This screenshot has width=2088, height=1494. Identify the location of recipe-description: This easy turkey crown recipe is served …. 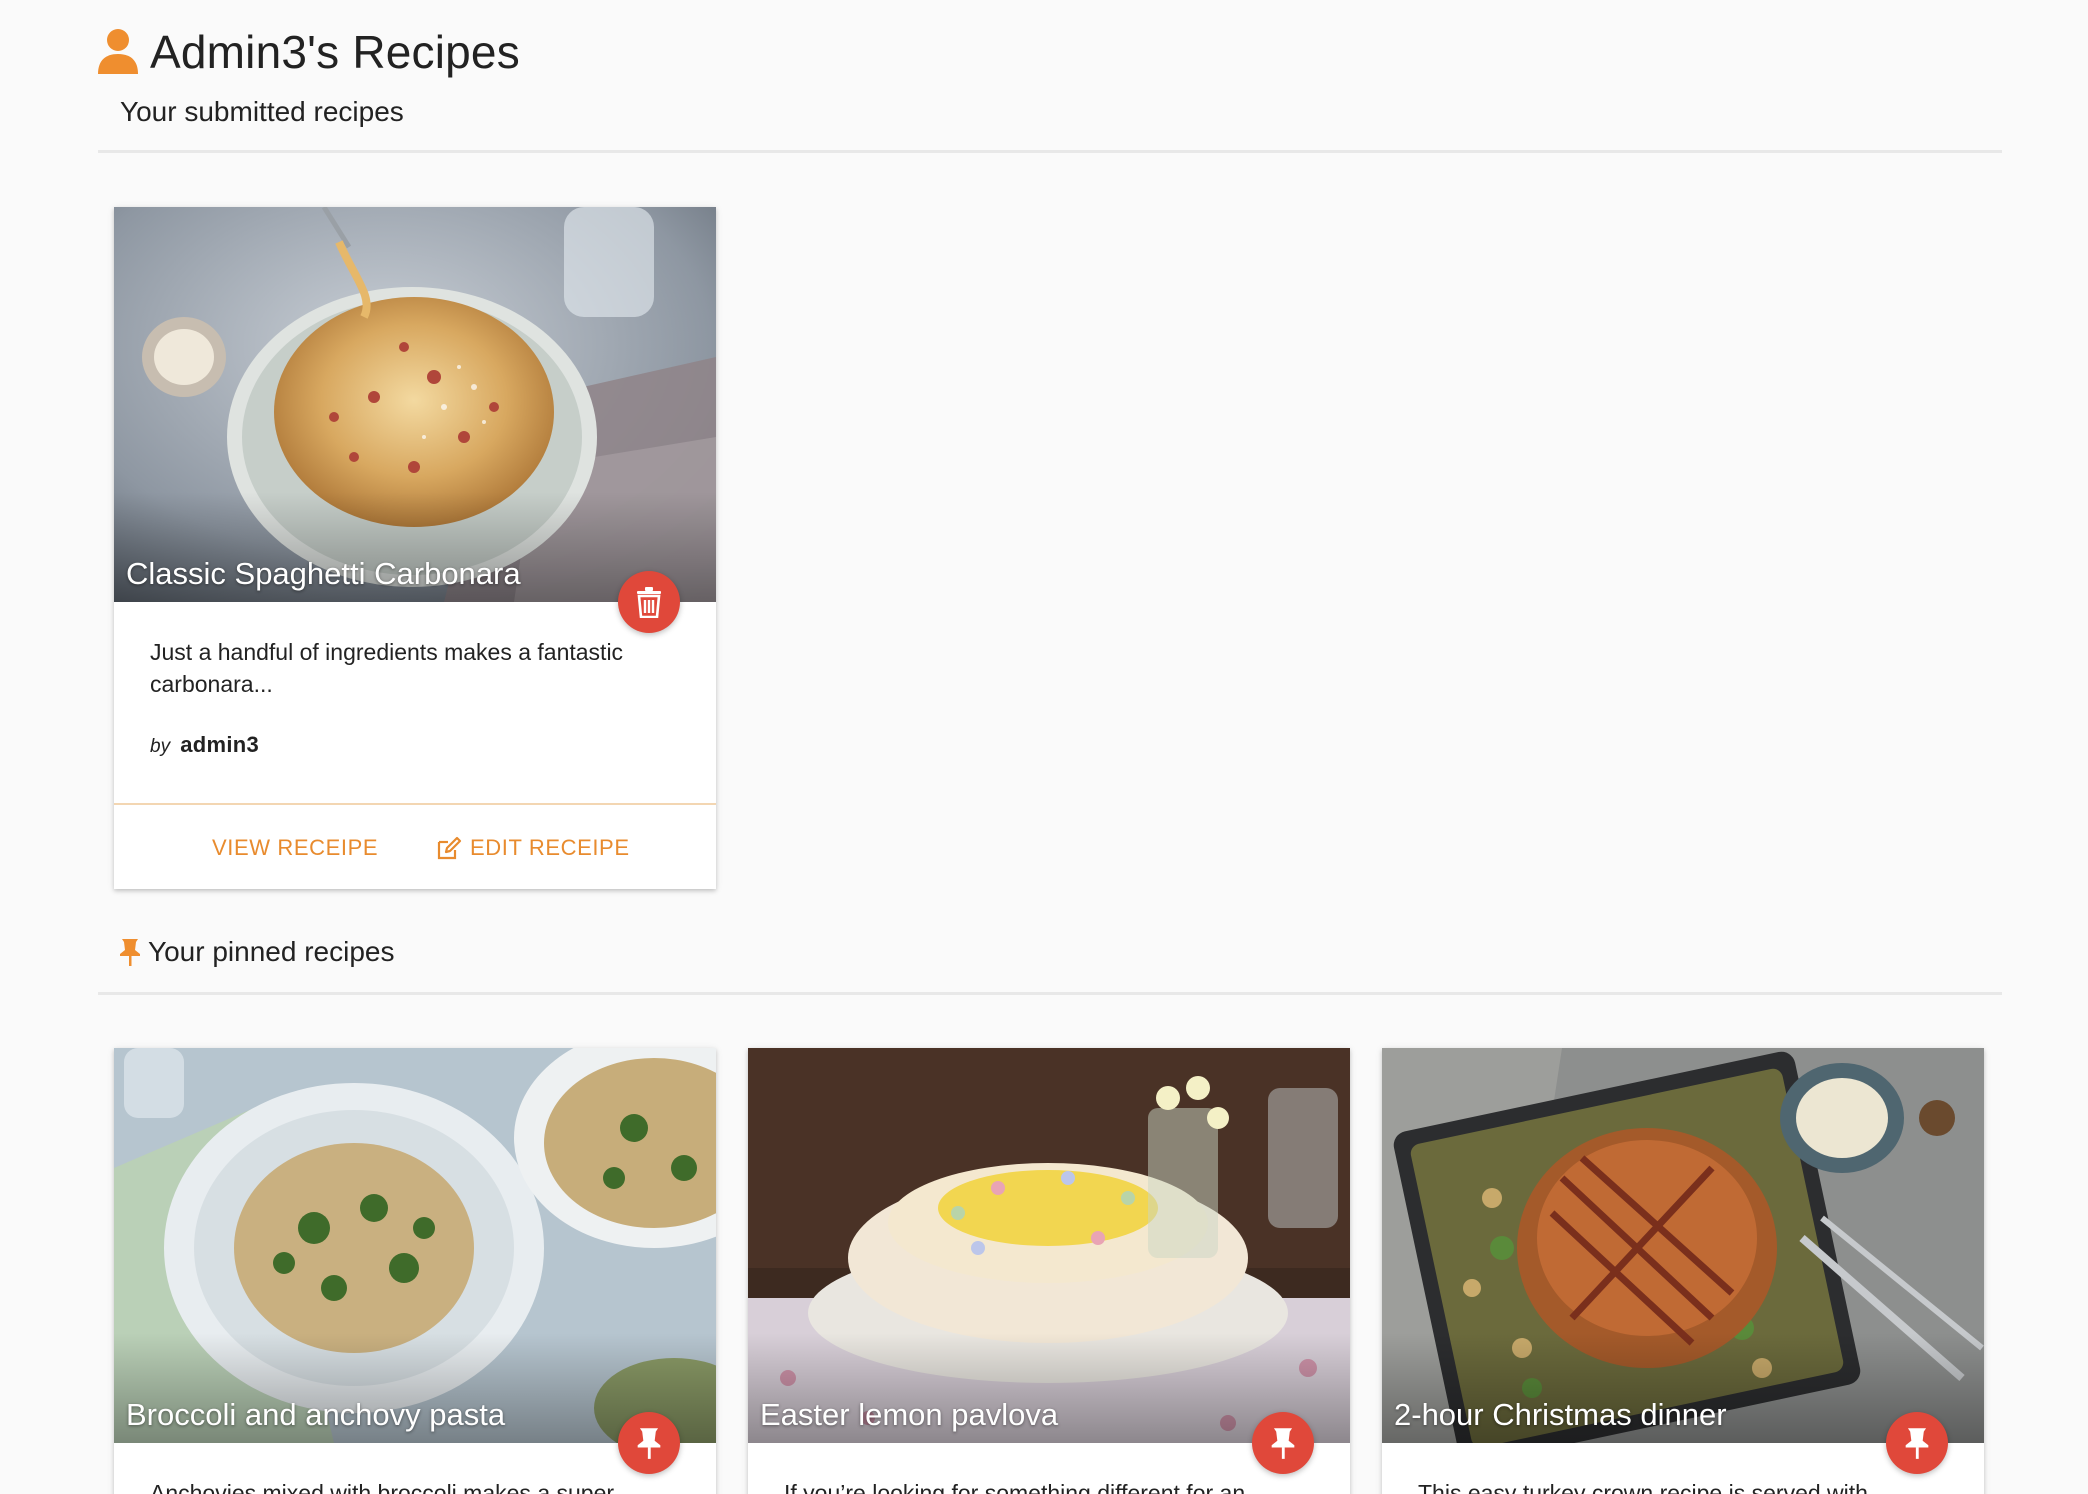
(1643, 1487).